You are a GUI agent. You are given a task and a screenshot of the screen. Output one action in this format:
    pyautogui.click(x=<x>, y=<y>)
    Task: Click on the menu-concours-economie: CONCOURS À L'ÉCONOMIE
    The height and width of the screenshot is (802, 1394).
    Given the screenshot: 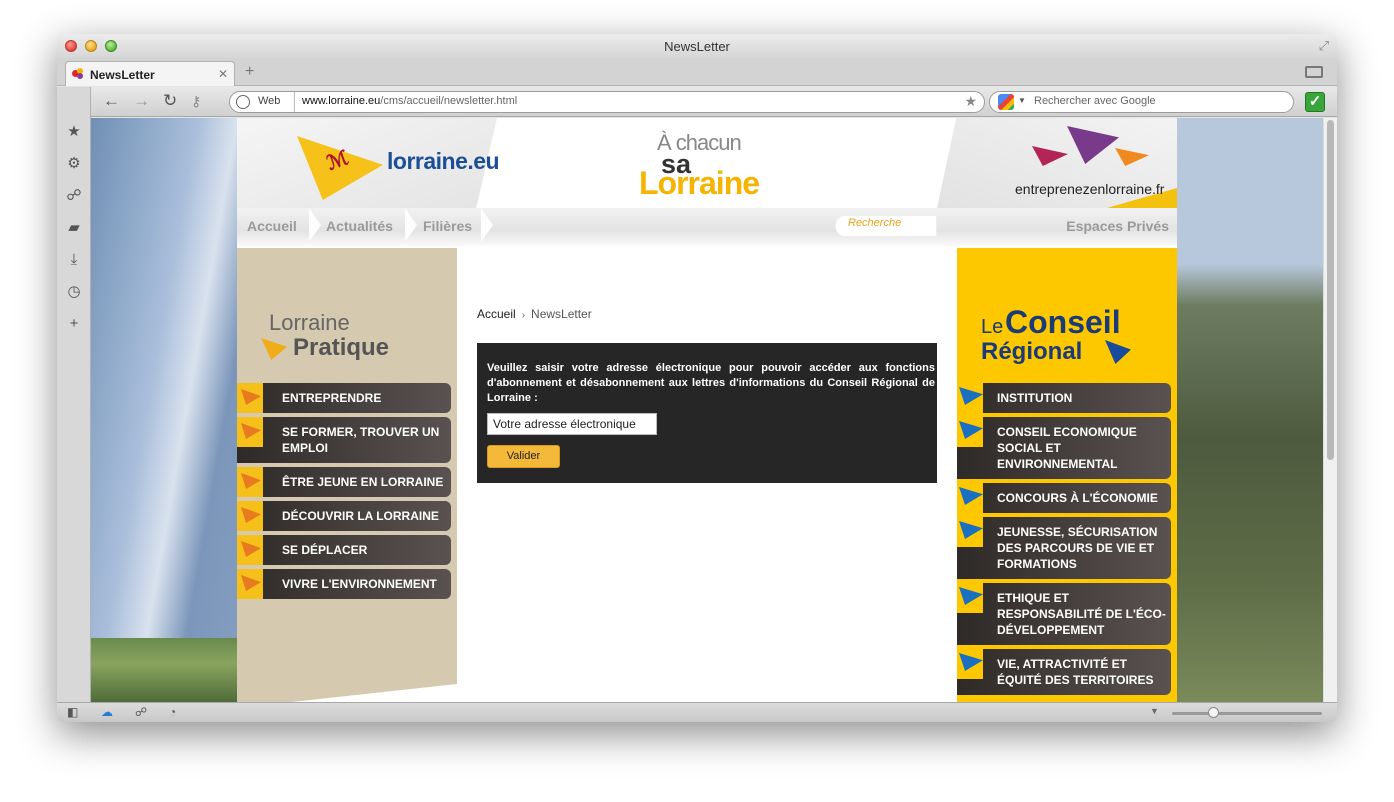 What is the action you would take?
    pyautogui.click(x=1064, y=498)
    